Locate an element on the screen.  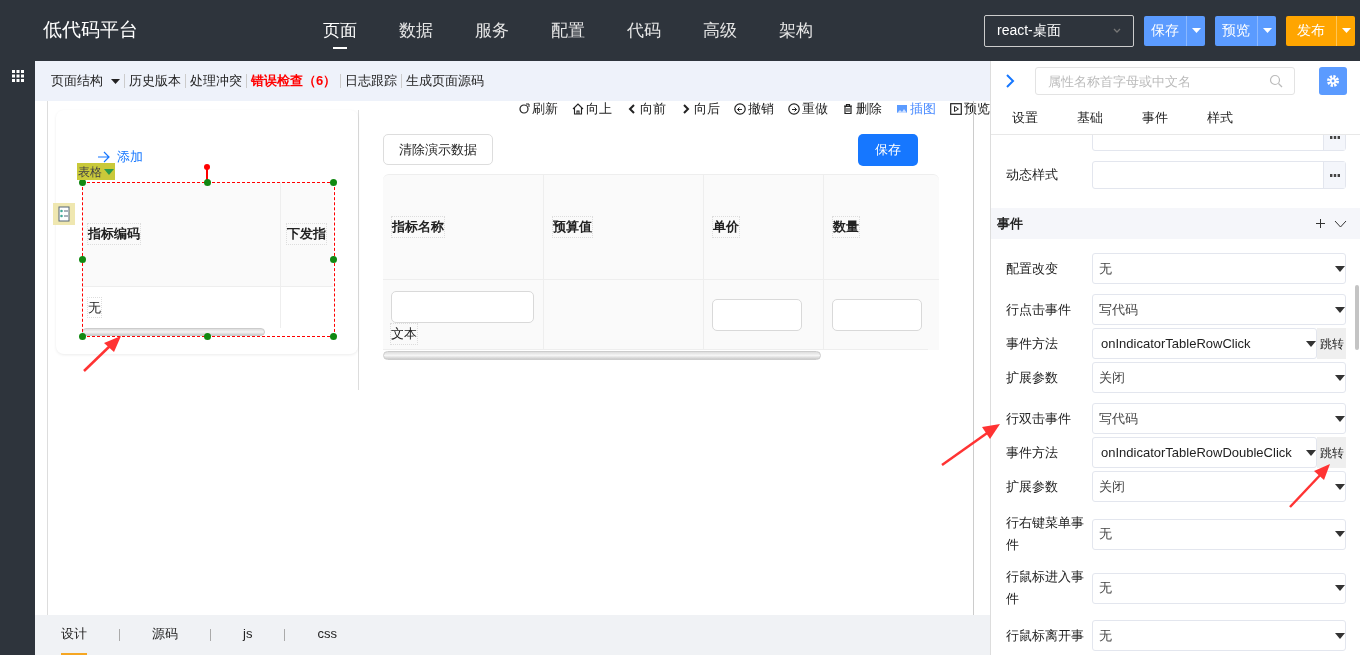
nav-tab: 架构 is located at coordinates (796, 30).